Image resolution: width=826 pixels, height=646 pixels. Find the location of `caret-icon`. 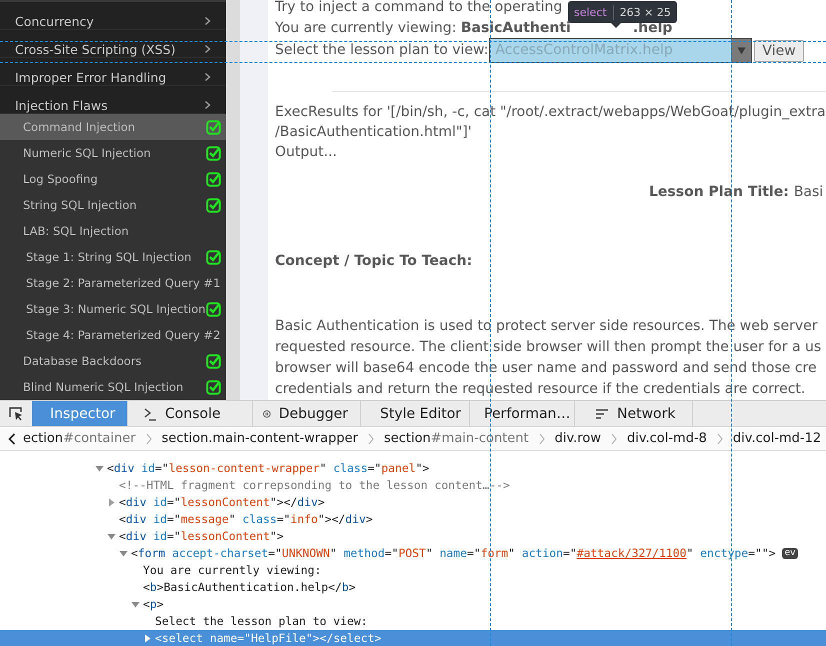

caret-icon is located at coordinates (741, 50).